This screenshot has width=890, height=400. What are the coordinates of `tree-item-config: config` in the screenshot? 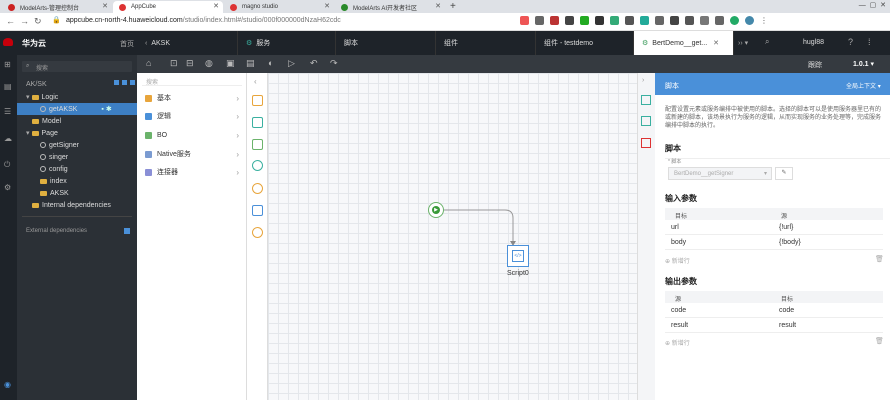 It's located at (54, 169).